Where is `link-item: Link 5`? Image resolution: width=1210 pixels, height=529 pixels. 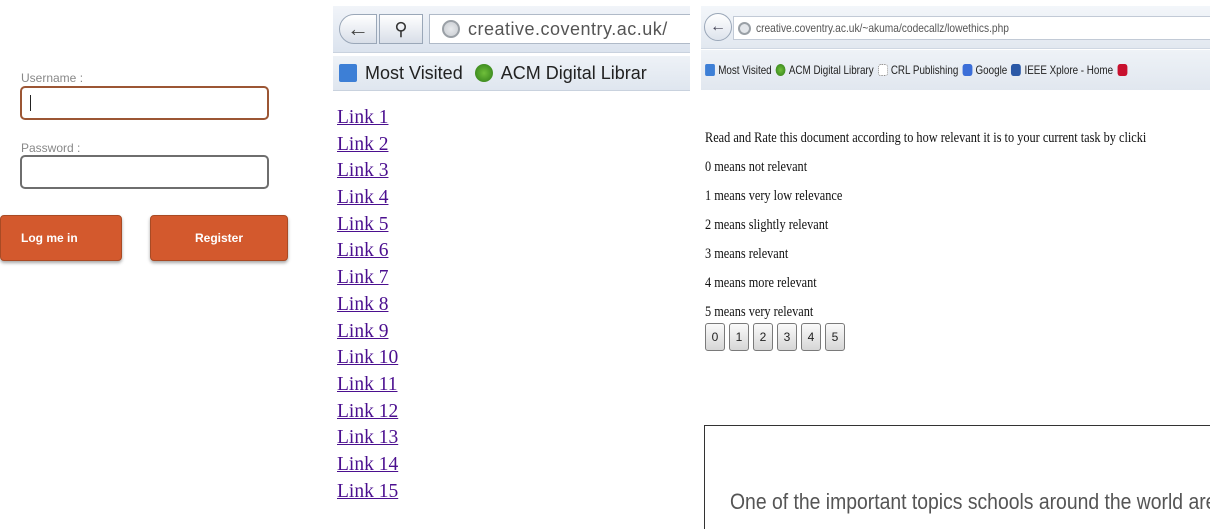
link-item: Link 5 is located at coordinates (367, 225).